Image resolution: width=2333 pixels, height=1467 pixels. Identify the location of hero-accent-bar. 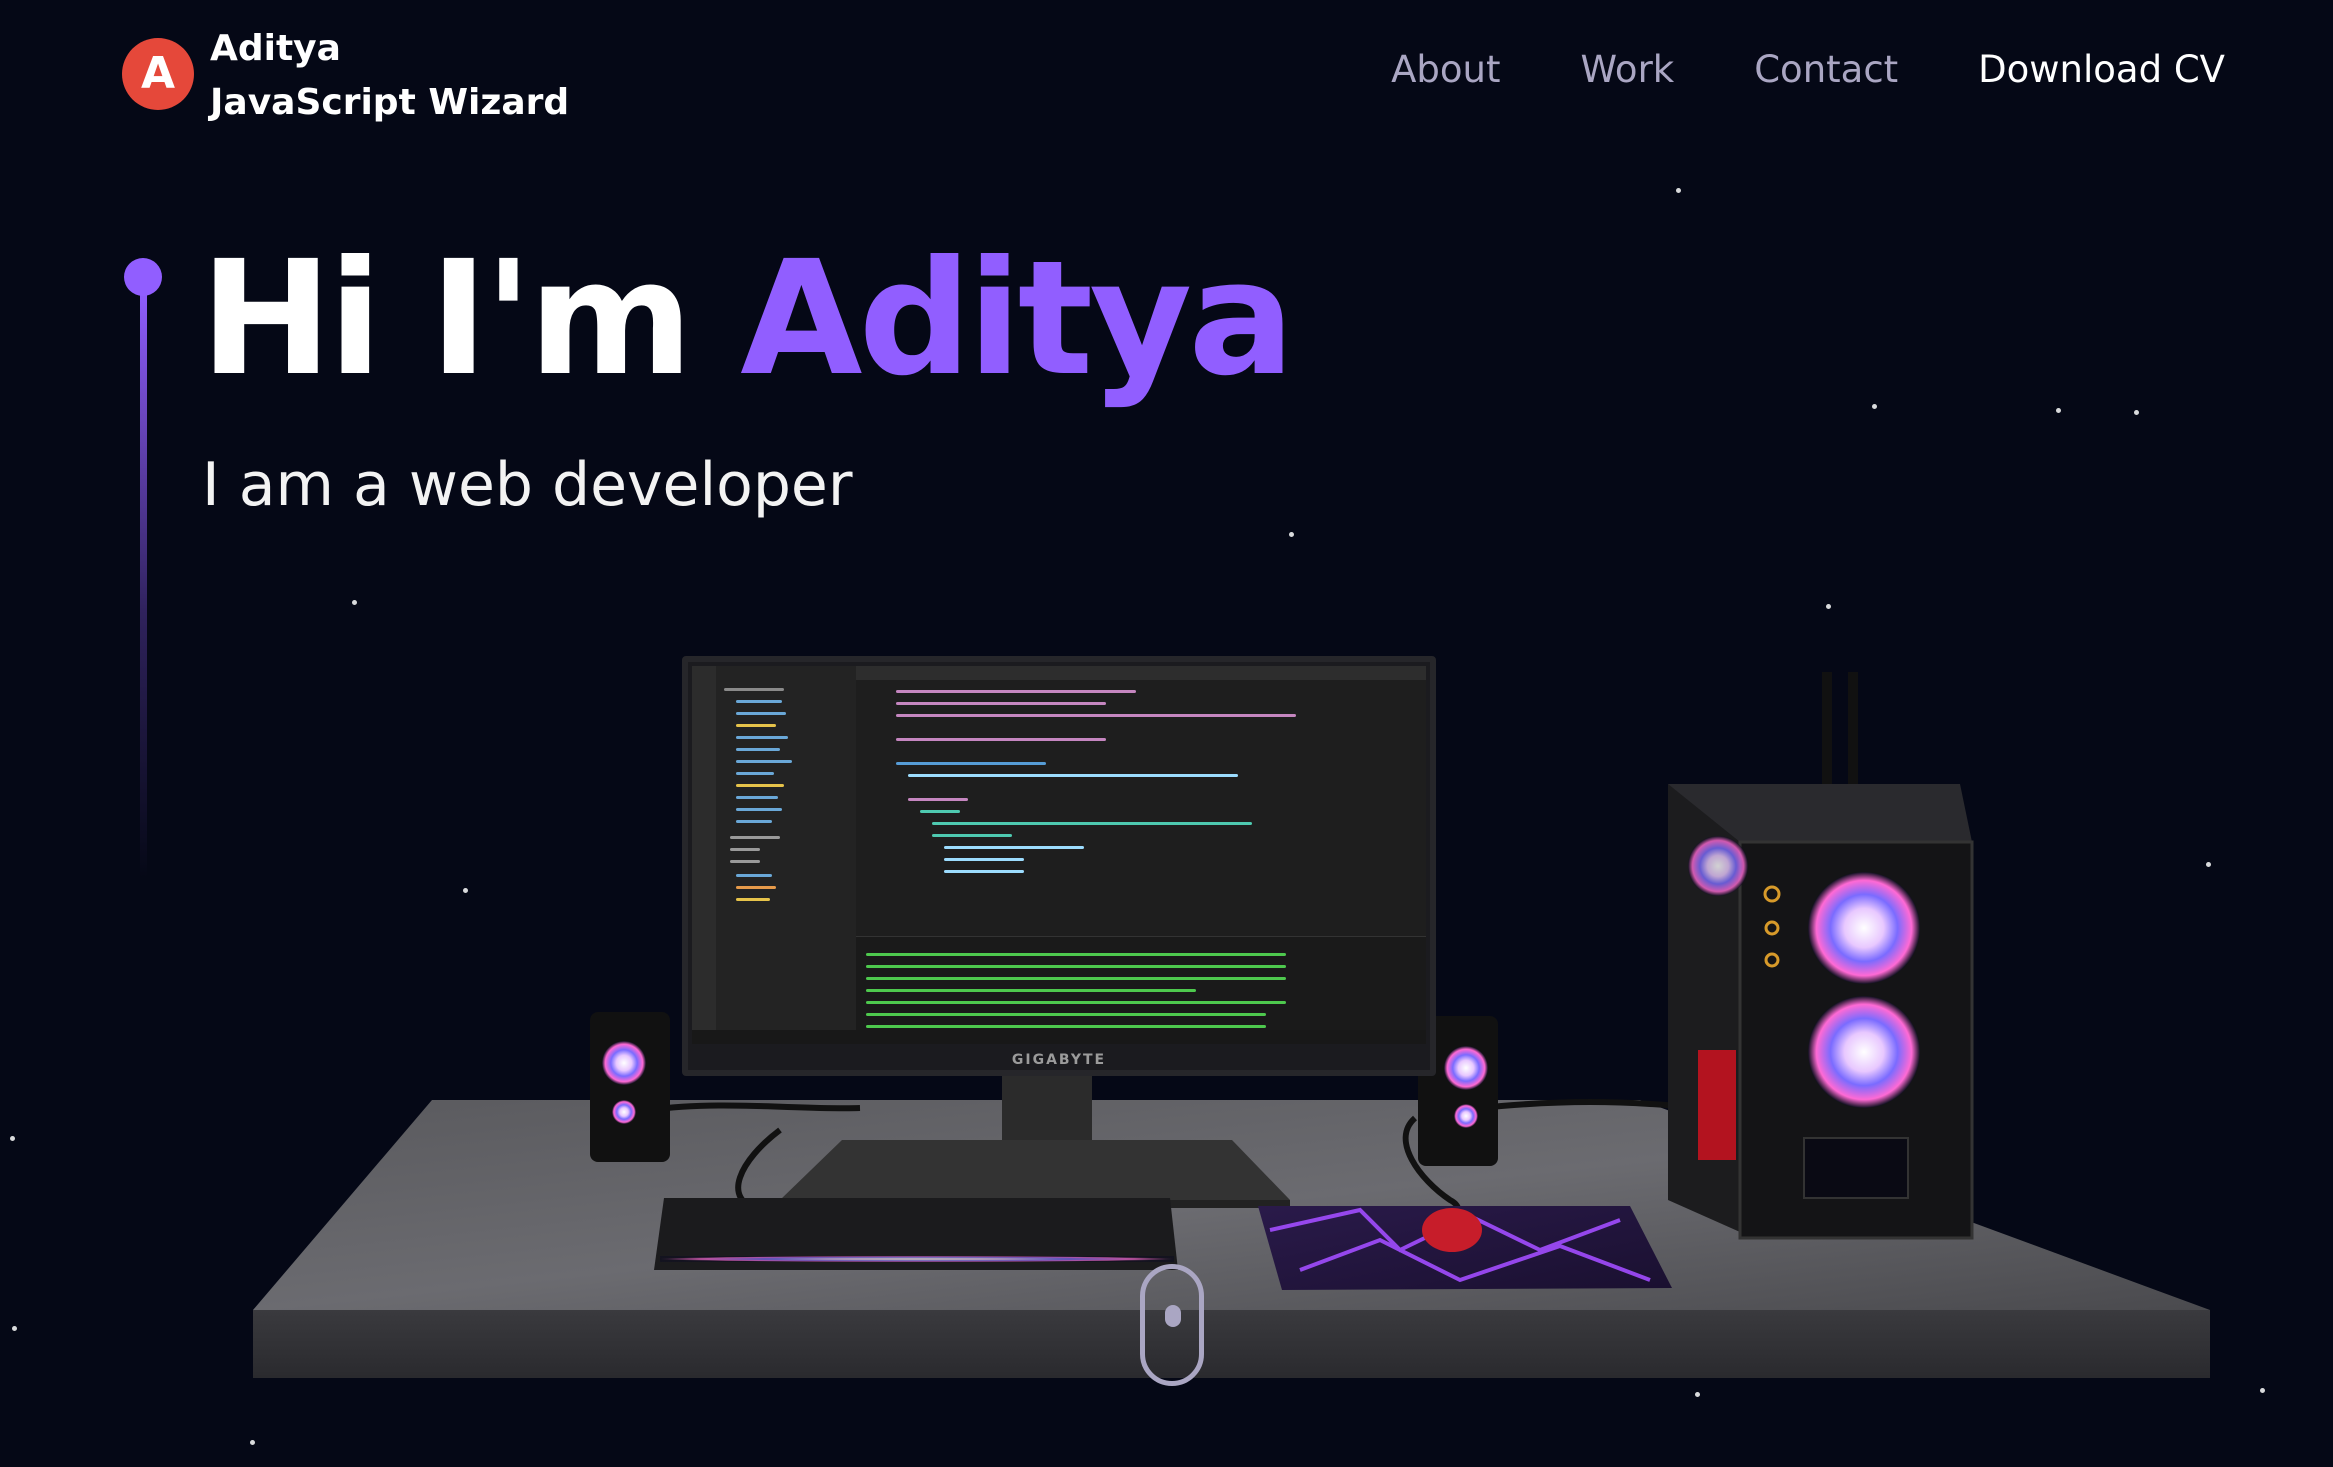
(143, 583).